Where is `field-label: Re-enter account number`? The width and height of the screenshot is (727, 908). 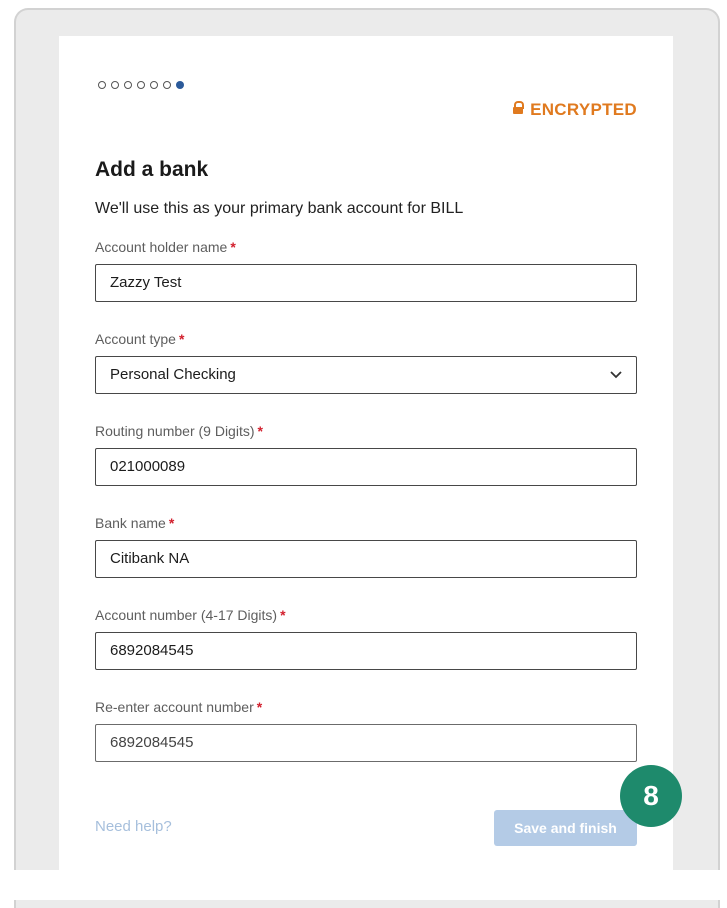
field-label: Re-enter account number is located at coordinates (174, 707).